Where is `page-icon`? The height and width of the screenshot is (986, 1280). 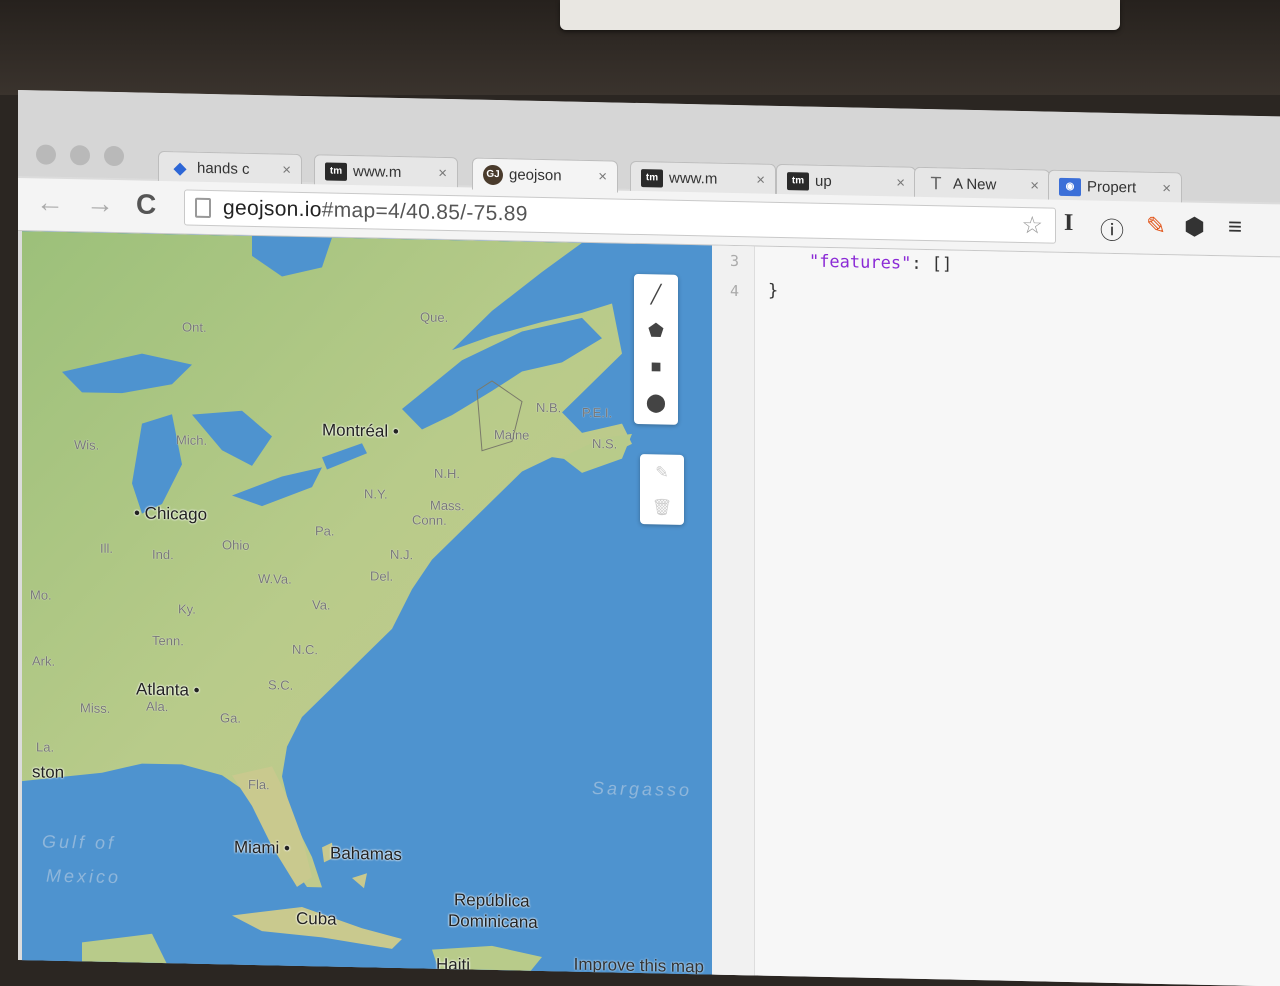
page-icon is located at coordinates (203, 208).